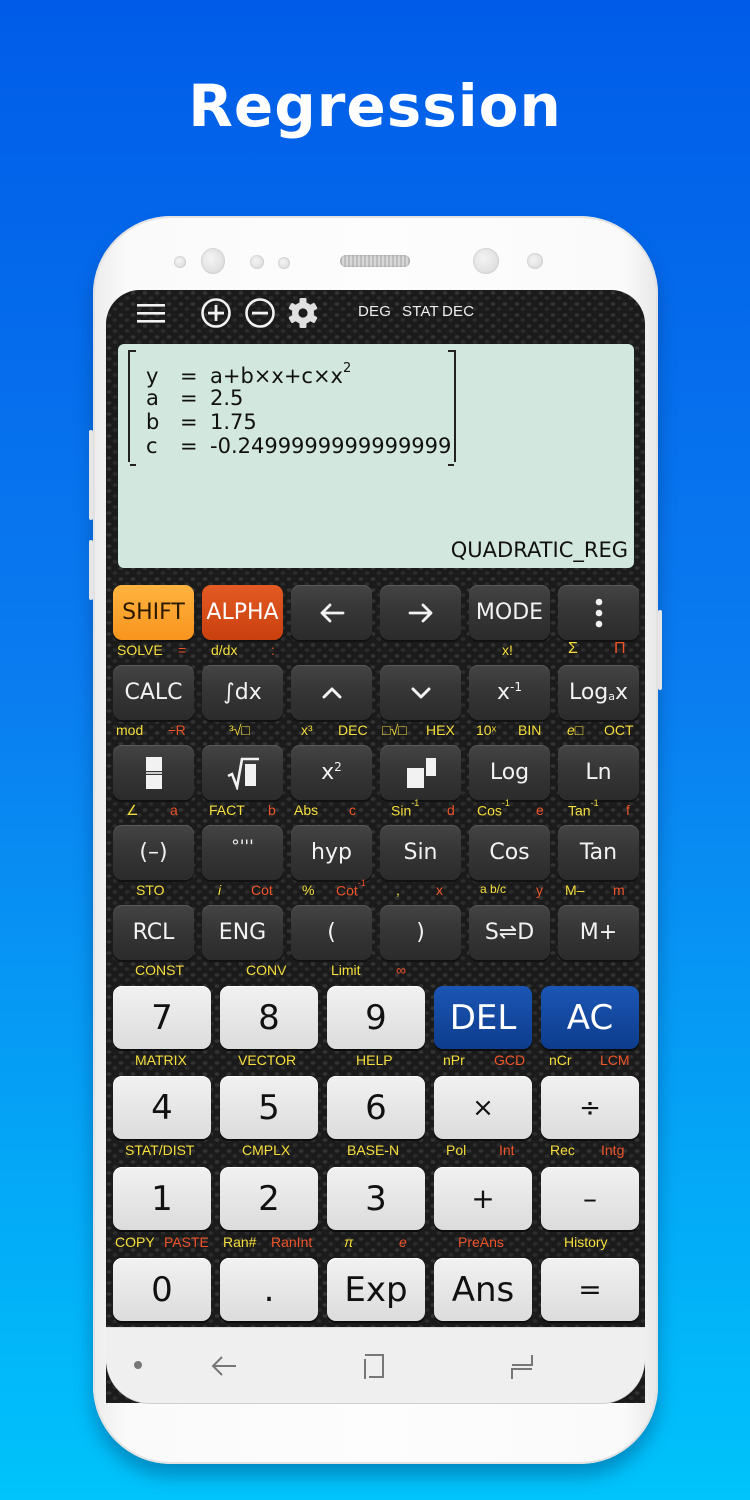  I want to click on log-base-key: Log a x, so click(598, 692).